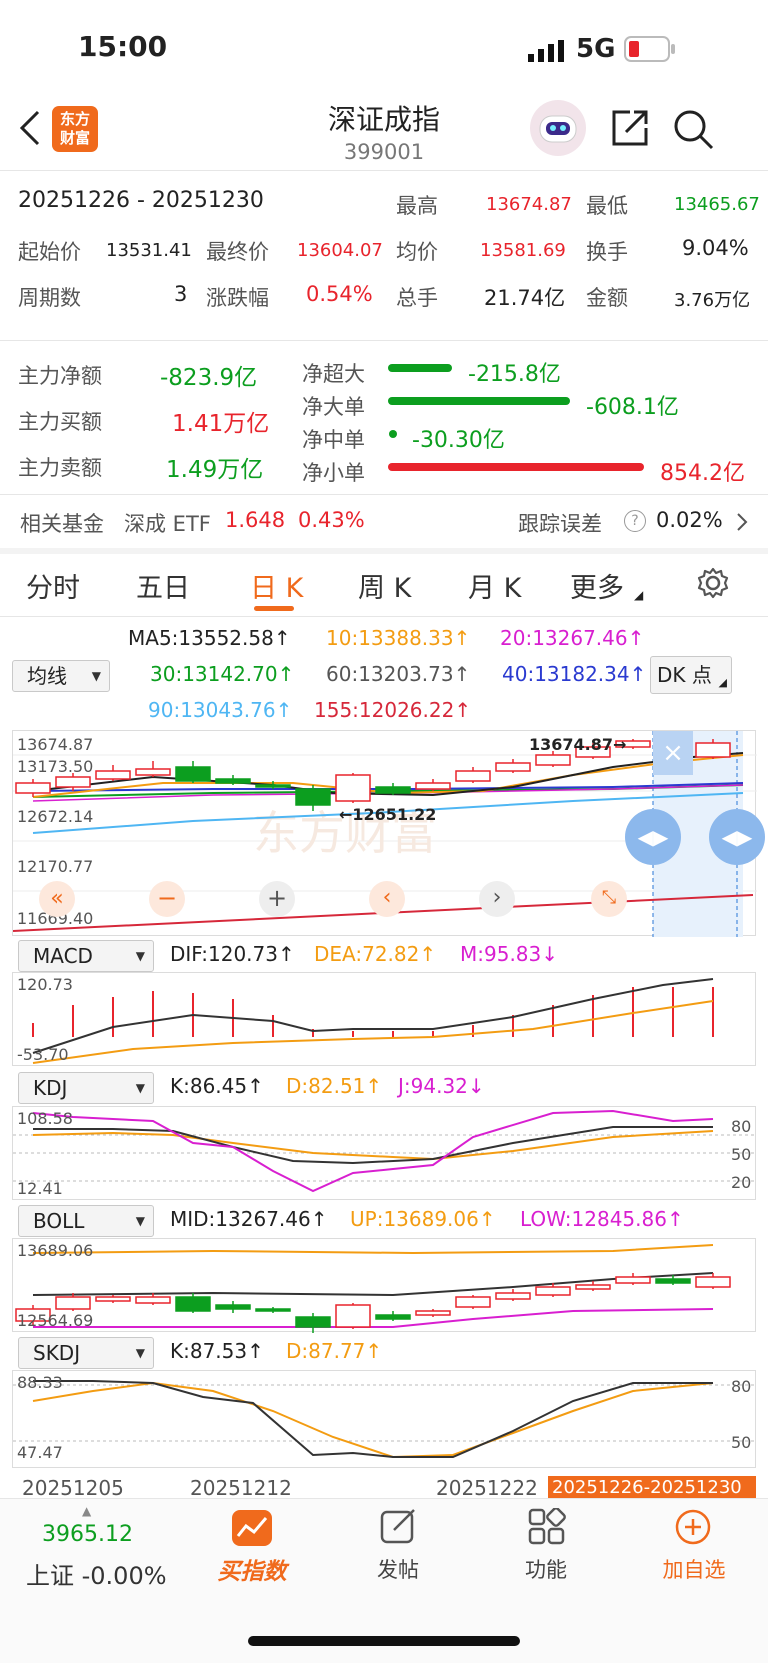 This screenshot has width=768, height=1663. Describe the element at coordinates (375, 954) in the screenshot. I see `macd-dea: DEA:72.82↑` at that location.